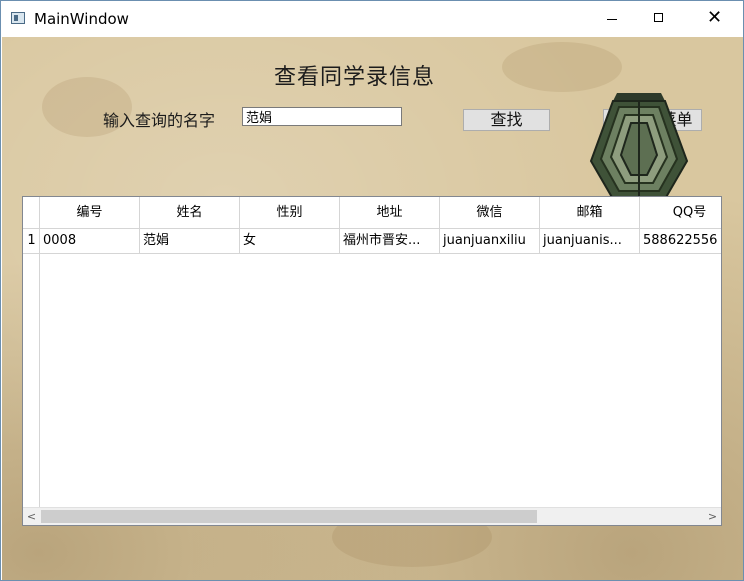  I want to click on row-number: 1, so click(31, 241).